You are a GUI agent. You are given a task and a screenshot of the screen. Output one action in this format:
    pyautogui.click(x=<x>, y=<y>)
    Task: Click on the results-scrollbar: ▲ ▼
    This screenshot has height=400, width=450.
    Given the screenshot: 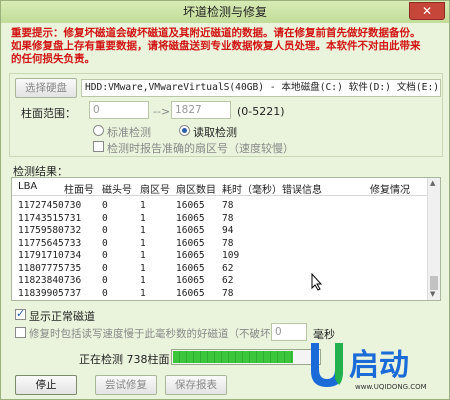 What is the action you would take?
    pyautogui.click(x=433, y=239)
    